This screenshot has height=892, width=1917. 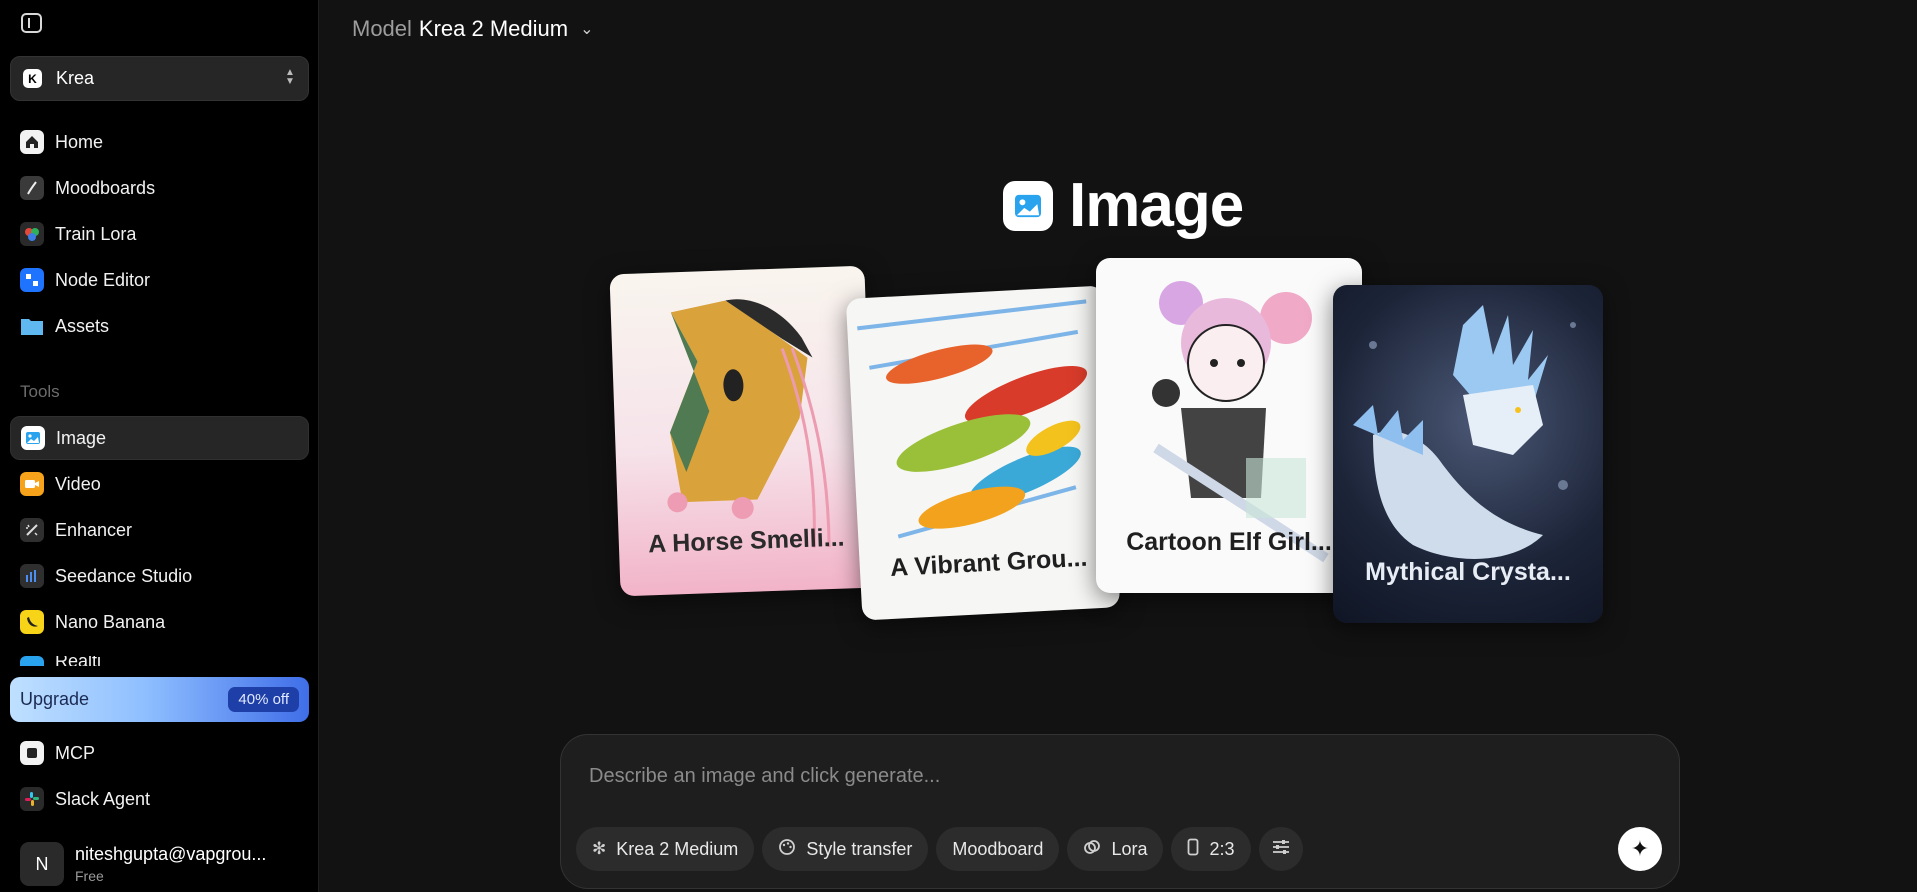 What do you see at coordinates (42, 864) in the screenshot?
I see `avatar: N` at bounding box center [42, 864].